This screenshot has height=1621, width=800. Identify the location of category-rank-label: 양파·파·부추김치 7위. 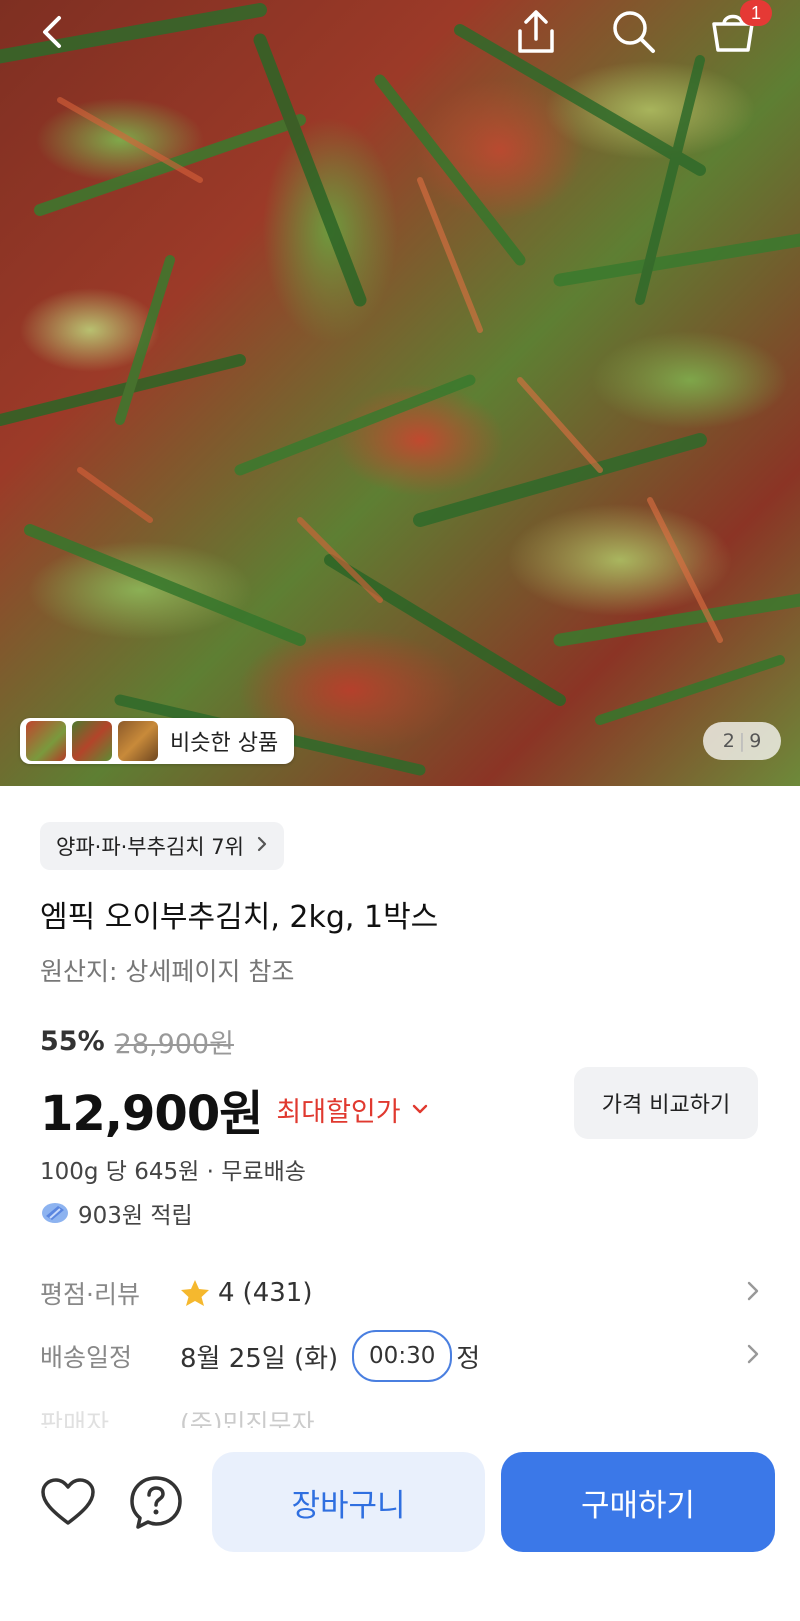
(150, 847).